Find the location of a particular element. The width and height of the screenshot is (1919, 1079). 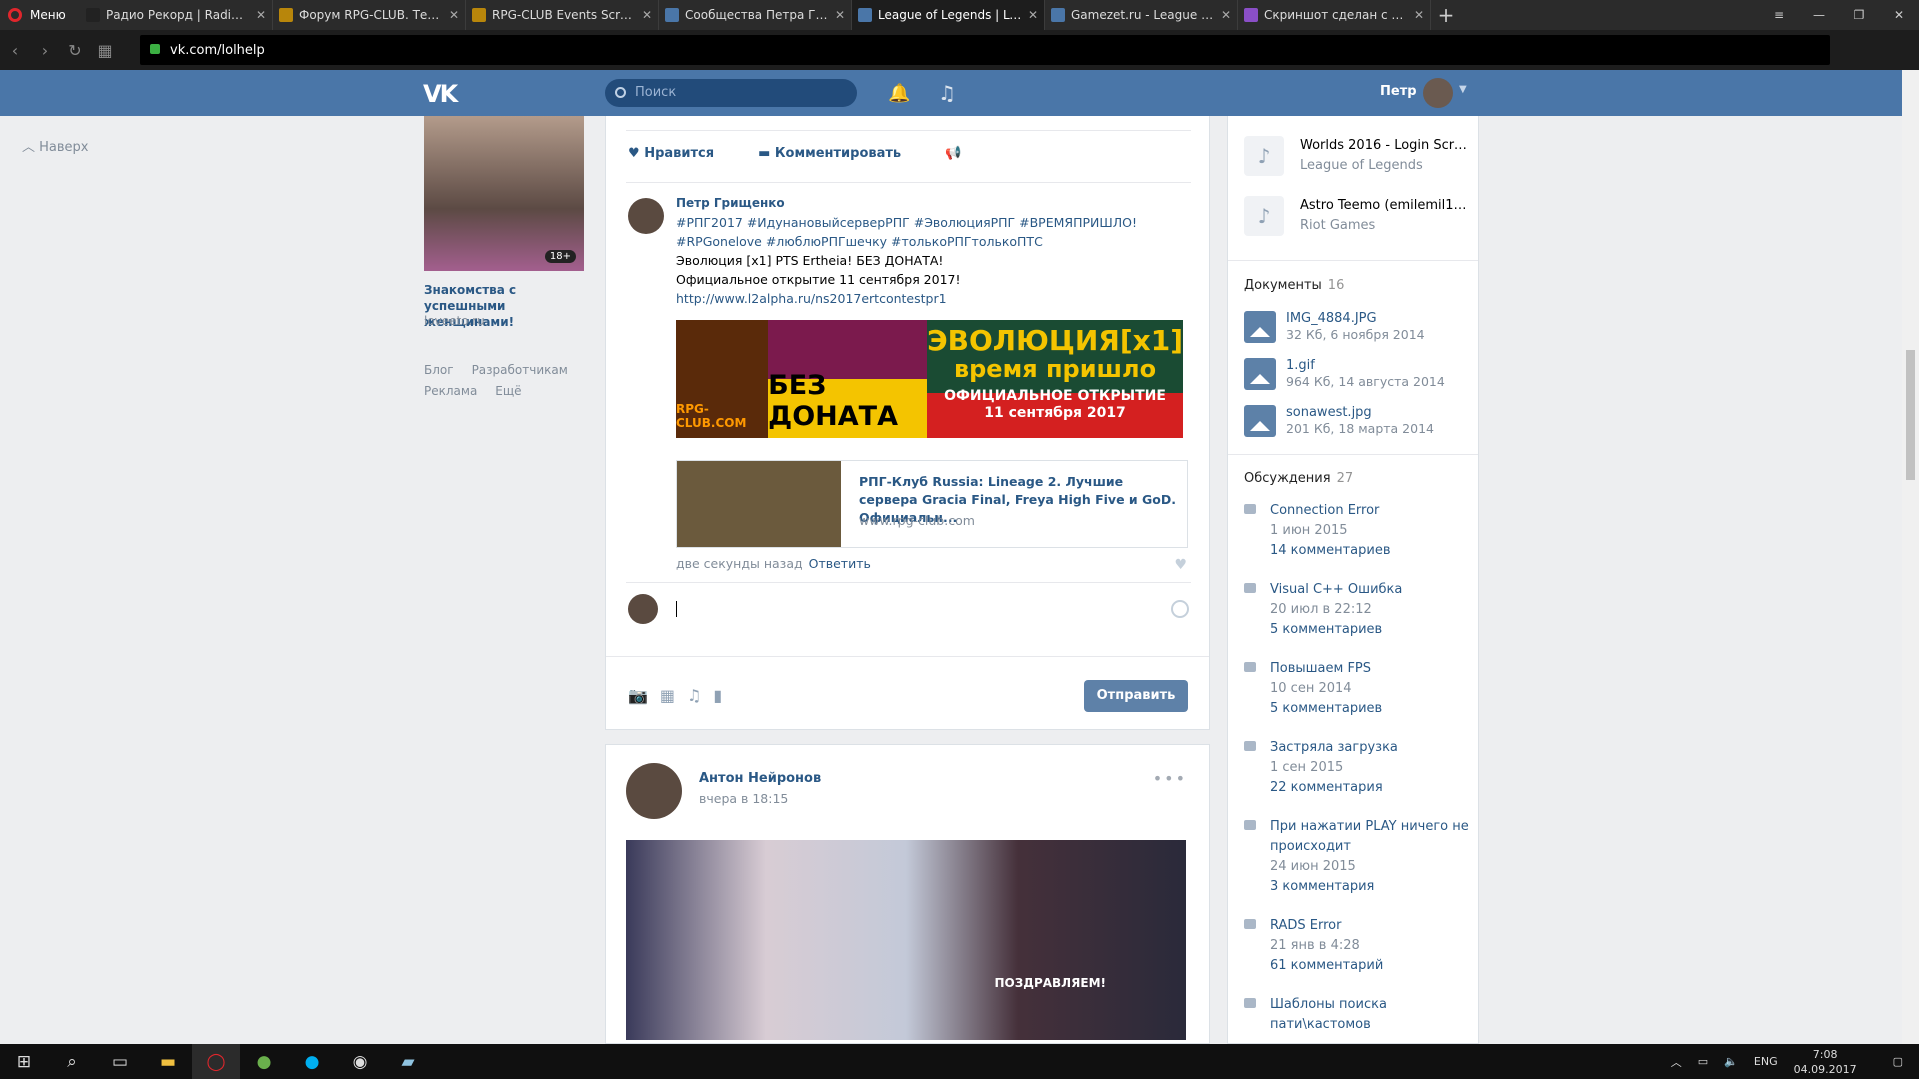

footer-ads-link: Реклама is located at coordinates (450, 391).